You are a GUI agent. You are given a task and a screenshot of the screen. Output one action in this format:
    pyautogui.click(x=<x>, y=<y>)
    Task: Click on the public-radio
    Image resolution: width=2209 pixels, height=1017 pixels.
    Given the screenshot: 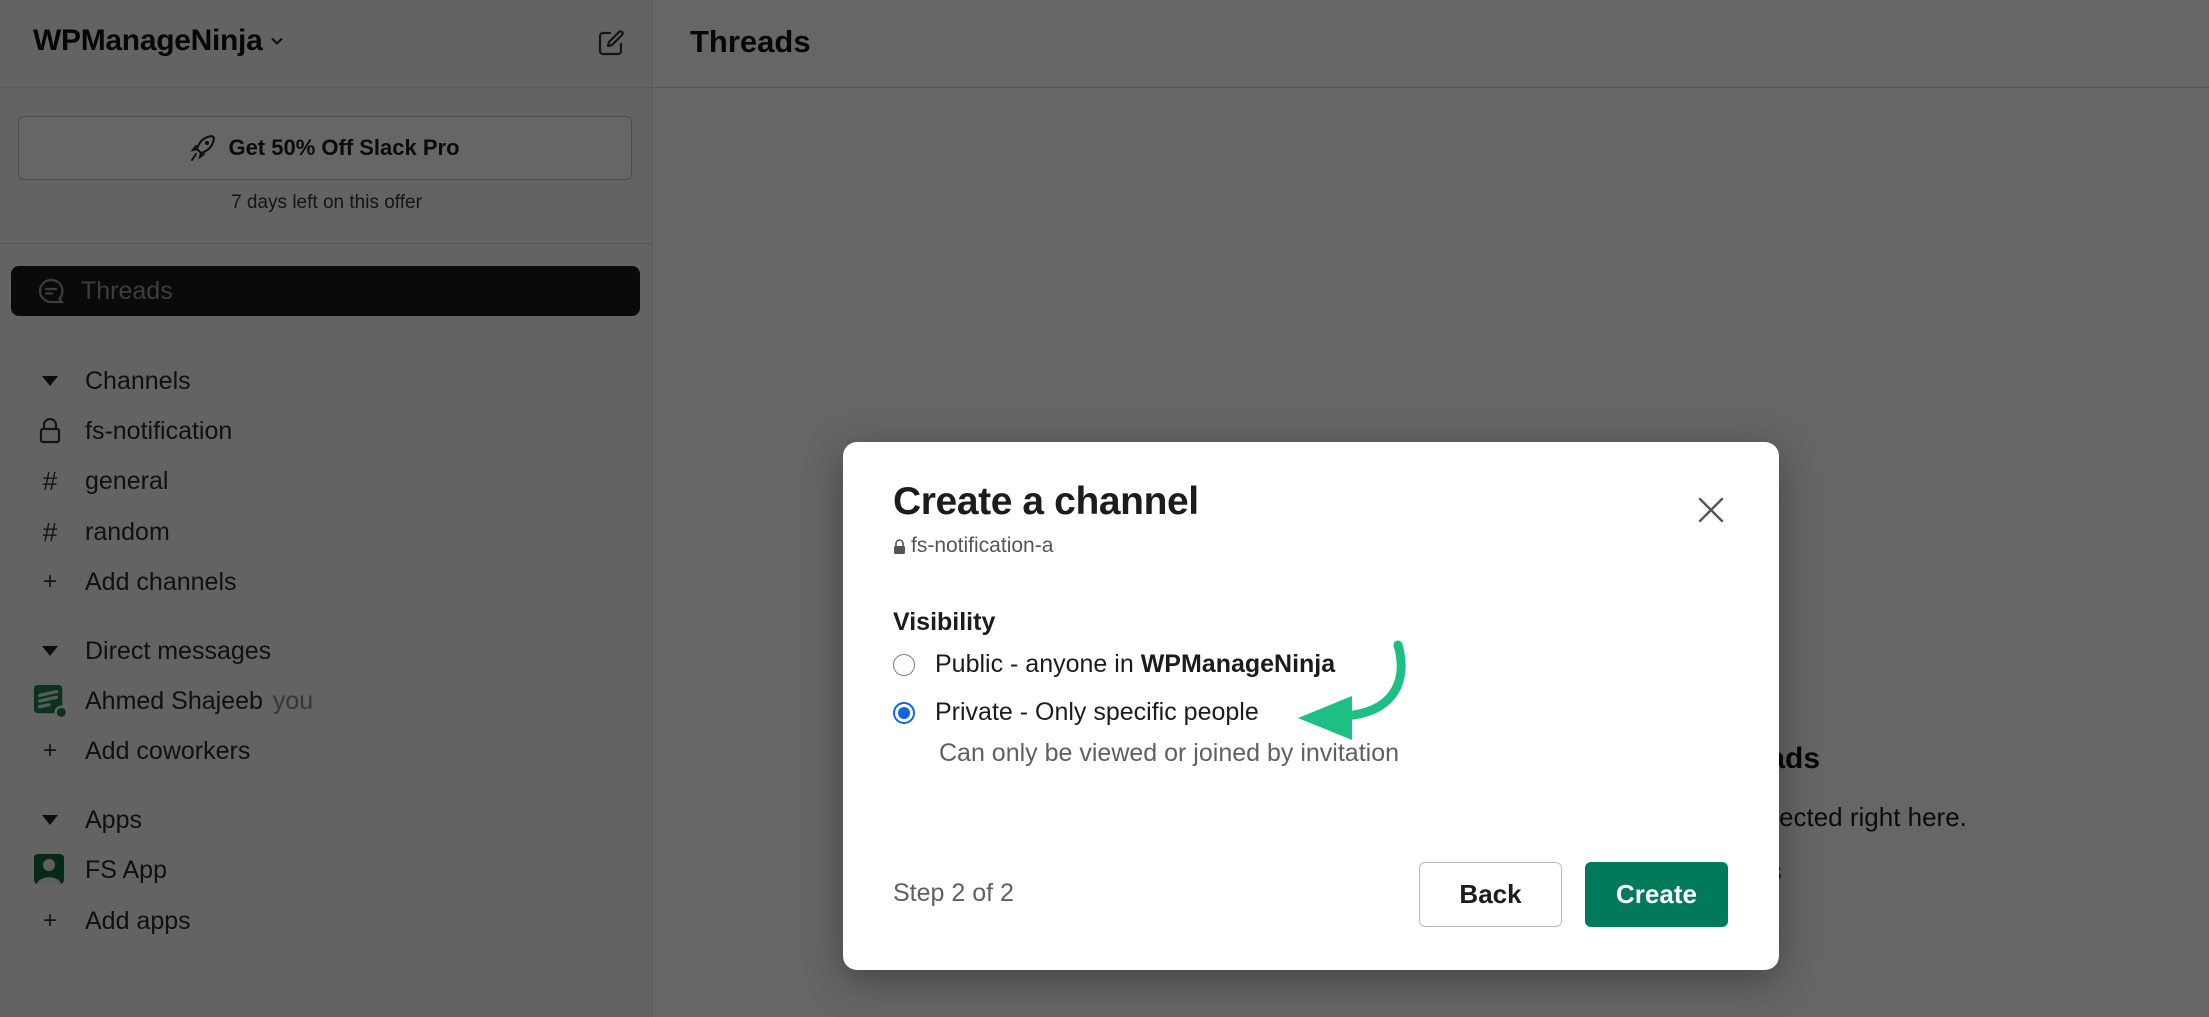 What is the action you would take?
    pyautogui.click(x=904, y=664)
    